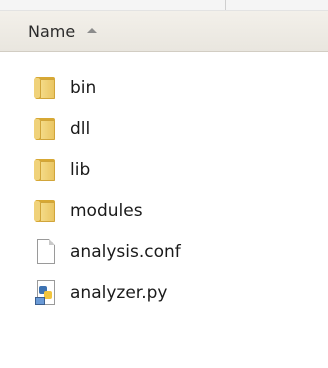 The width and height of the screenshot is (328, 368). I want to click on name-column-label: Name, so click(52, 31).